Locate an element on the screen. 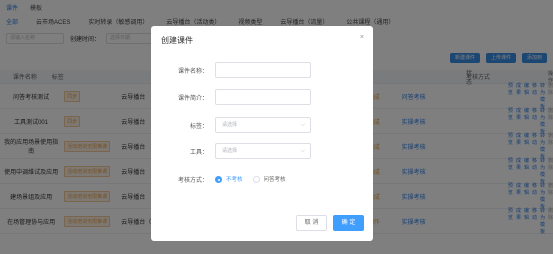  close-icon: × is located at coordinates (362, 37).